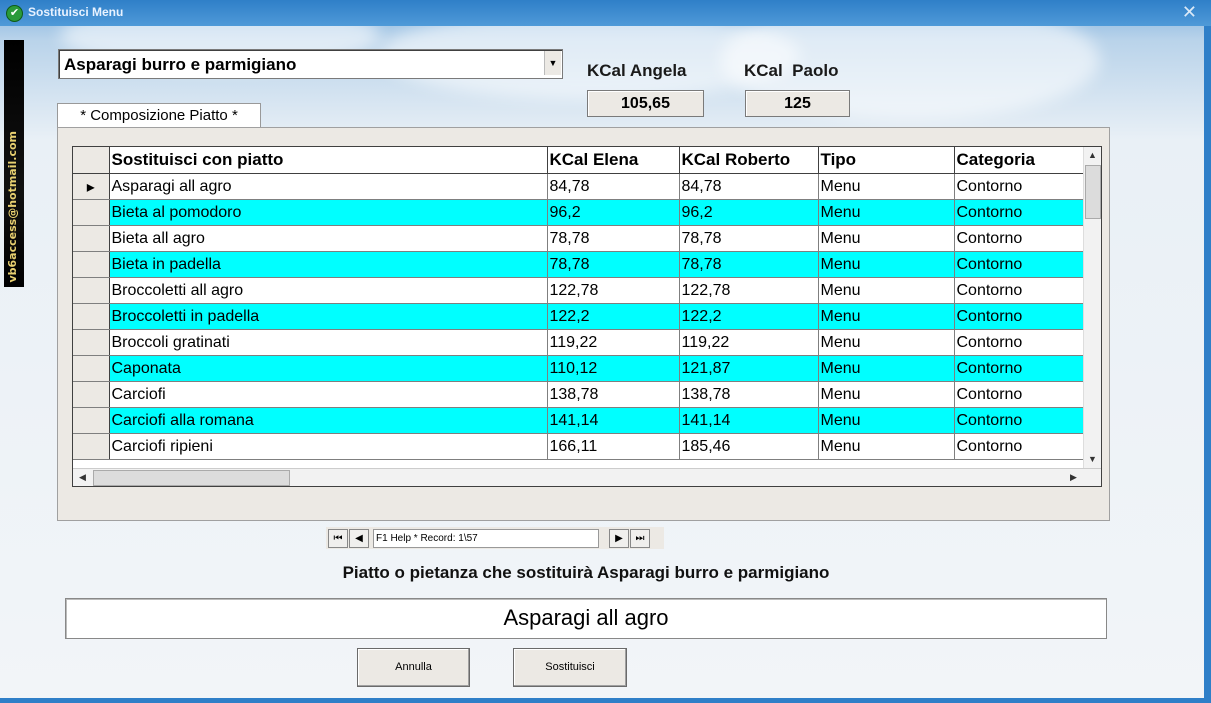  What do you see at coordinates (82, 477) in the screenshot?
I see `scroll-left-icon: ◀` at bounding box center [82, 477].